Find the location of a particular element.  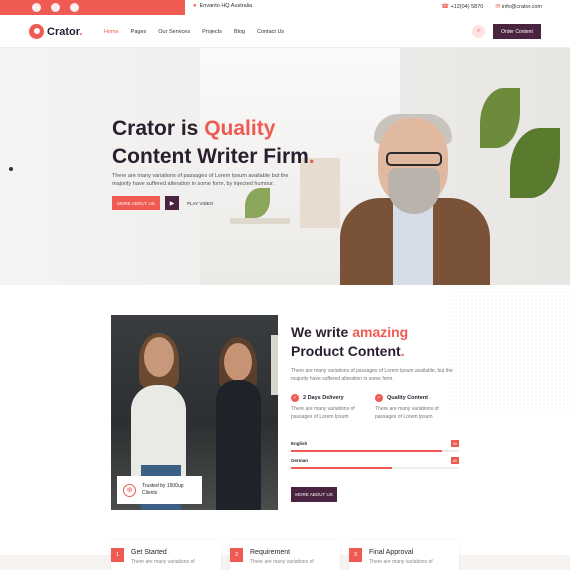

nav-blog: Blog is located at coordinates (239, 32).